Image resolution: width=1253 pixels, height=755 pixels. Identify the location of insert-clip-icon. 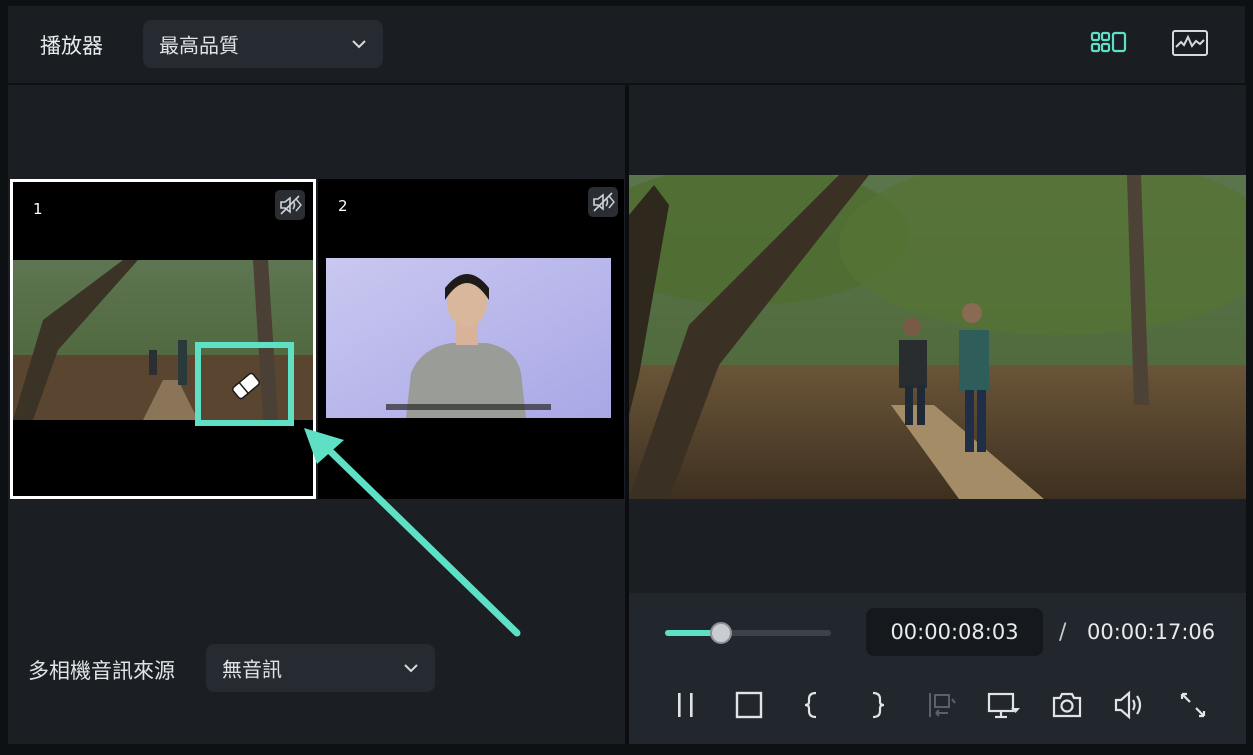
(942, 705).